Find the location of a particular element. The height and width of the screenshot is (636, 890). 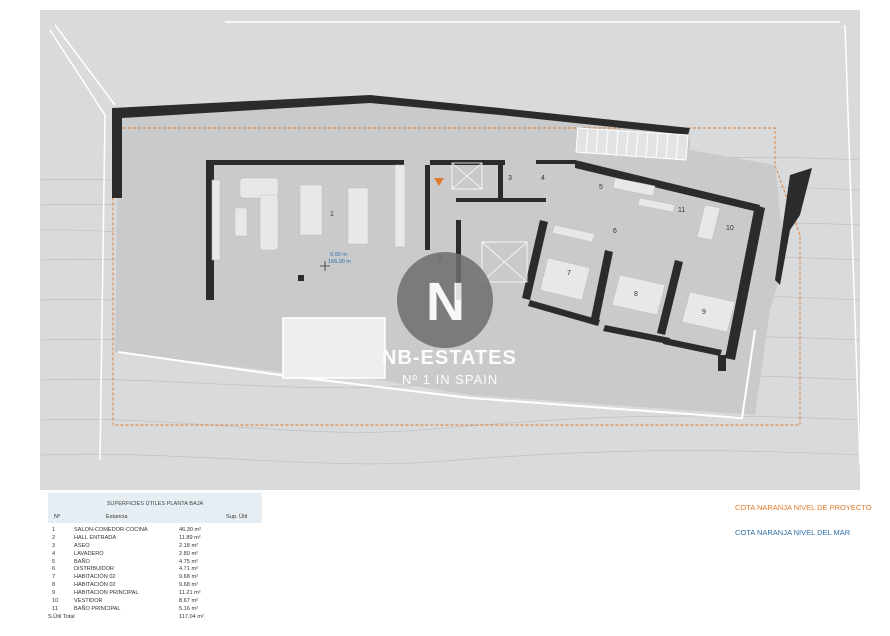

table-row: 1 SALON-COMEDOR-COCINA 46.30 m² is located at coordinates (155, 531).